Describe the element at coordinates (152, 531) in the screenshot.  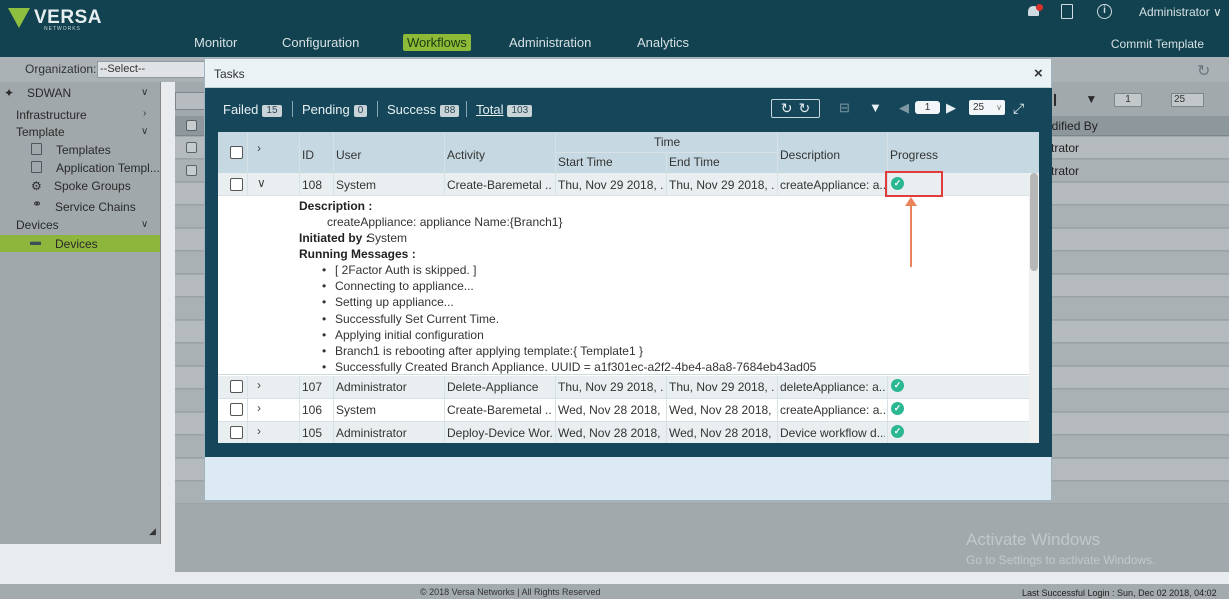
I see `resize-handle-icon: ◢` at that location.